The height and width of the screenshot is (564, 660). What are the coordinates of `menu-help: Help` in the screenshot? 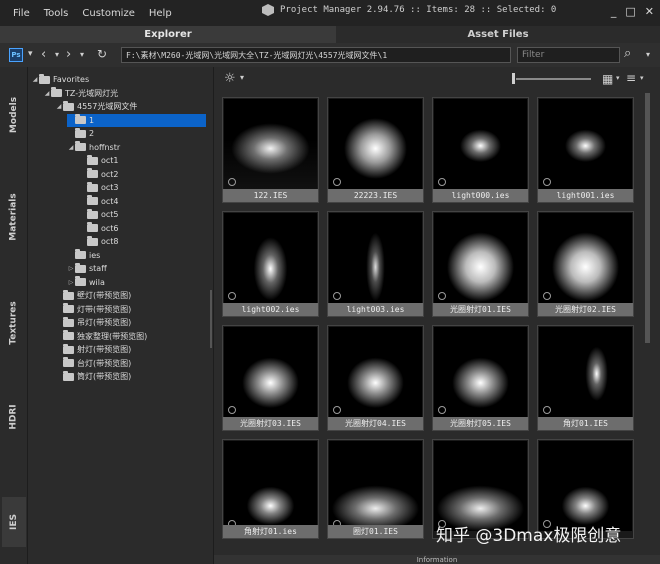 It's located at (160, 13).